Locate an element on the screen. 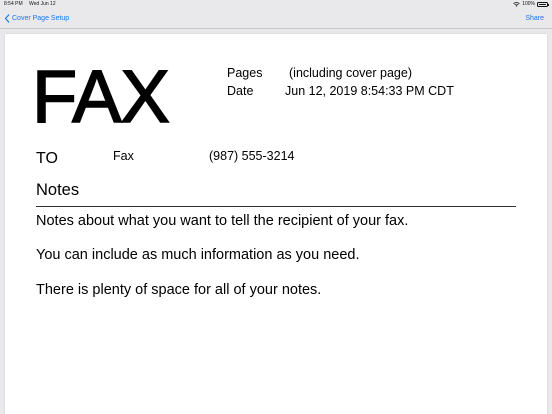 The height and width of the screenshot is (414, 552). fax-number: (987) 555-3214 is located at coordinates (252, 156).